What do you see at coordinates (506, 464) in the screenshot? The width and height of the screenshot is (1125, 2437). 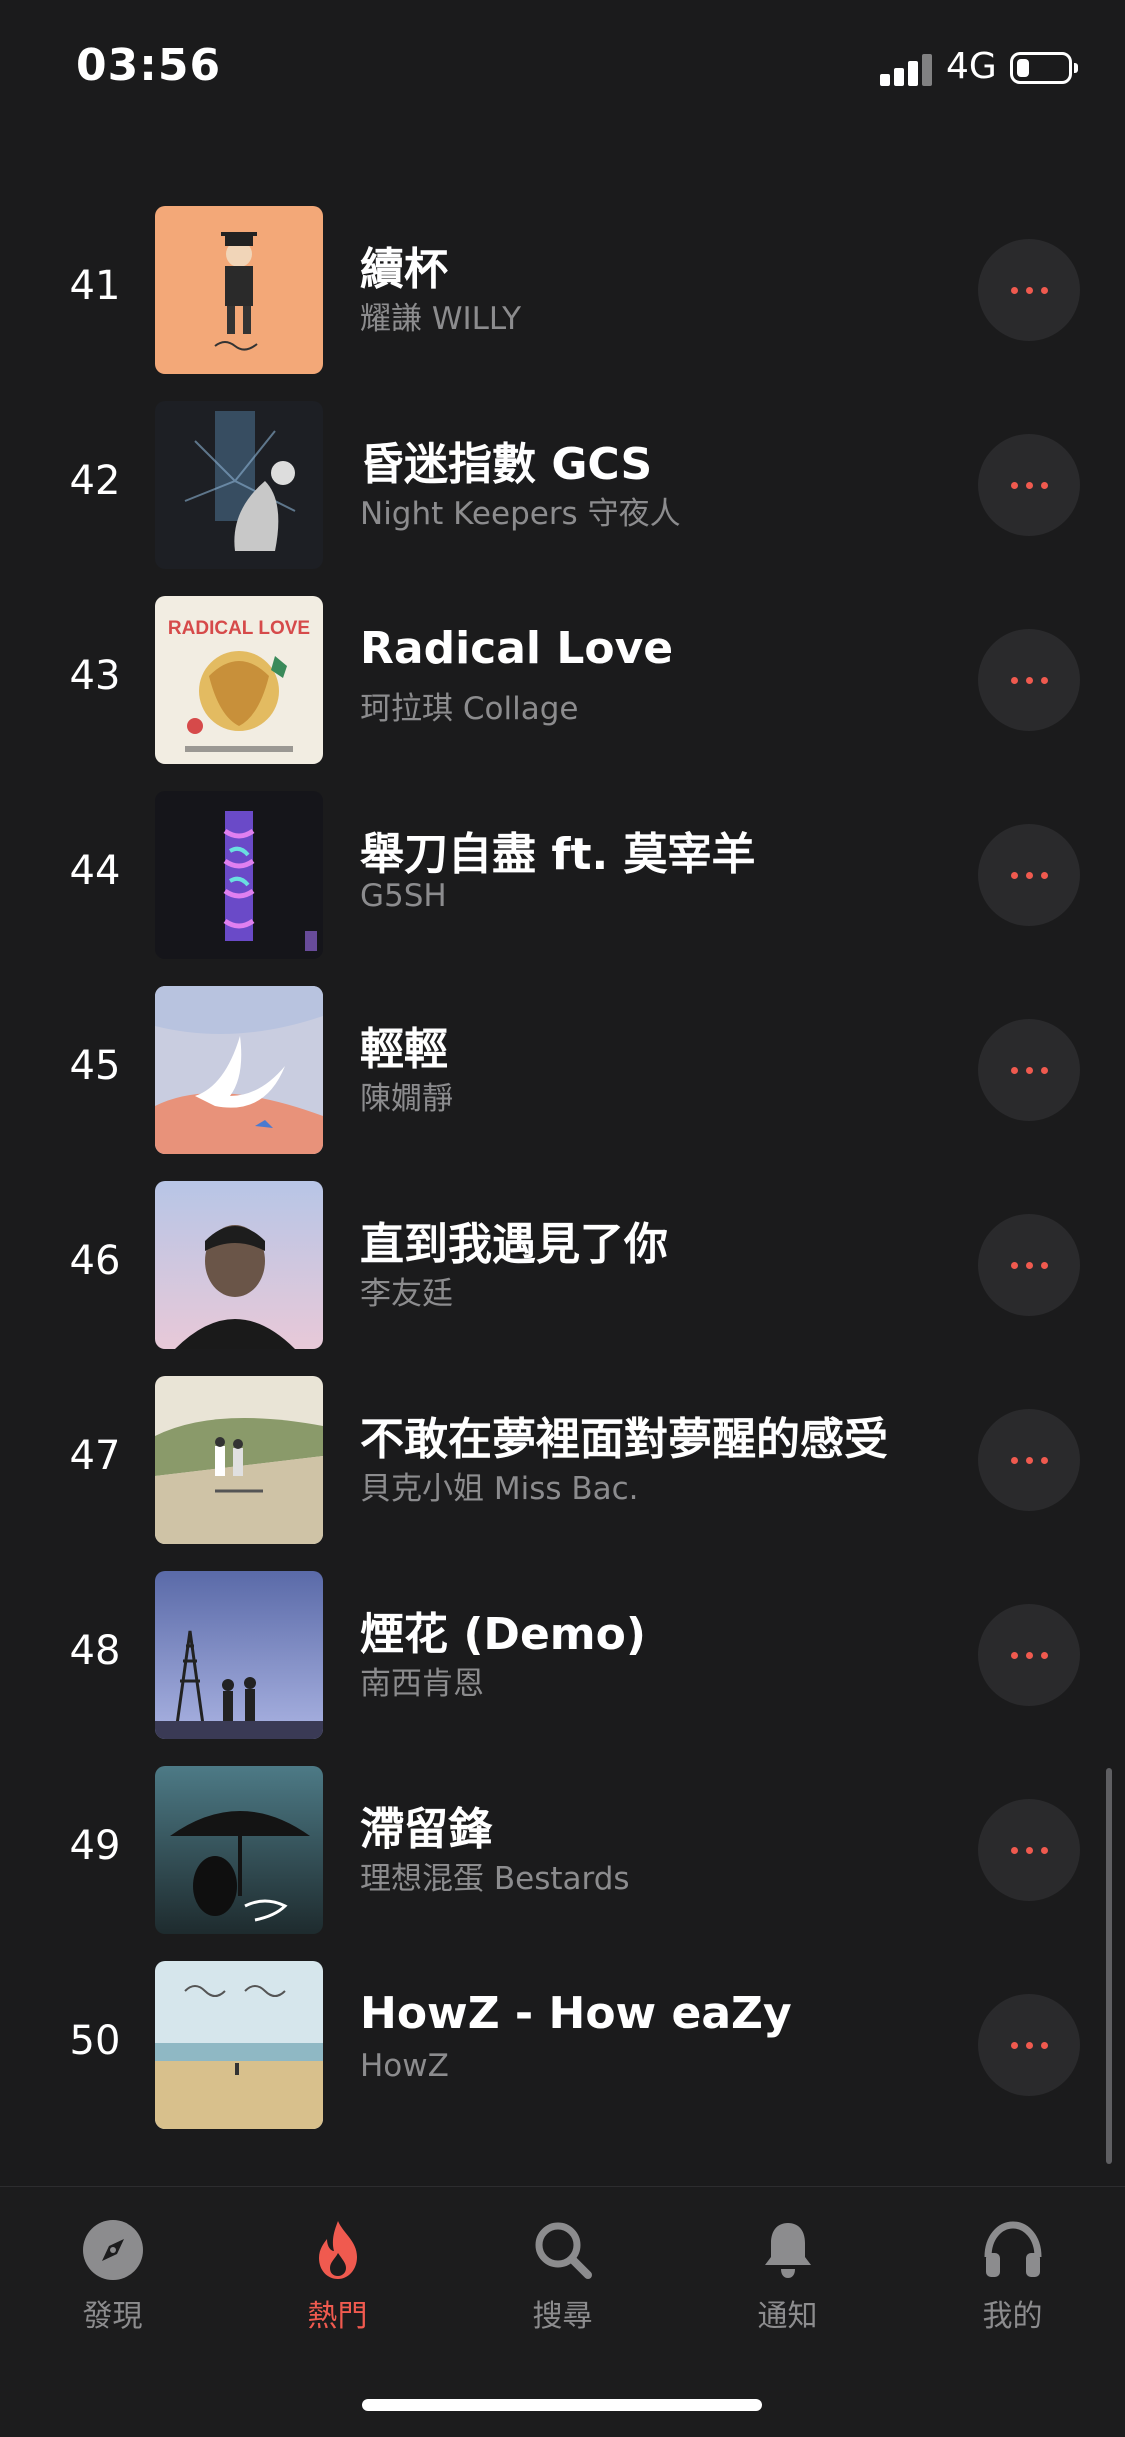 I see `track-title: 昏迷指數 GCS` at bounding box center [506, 464].